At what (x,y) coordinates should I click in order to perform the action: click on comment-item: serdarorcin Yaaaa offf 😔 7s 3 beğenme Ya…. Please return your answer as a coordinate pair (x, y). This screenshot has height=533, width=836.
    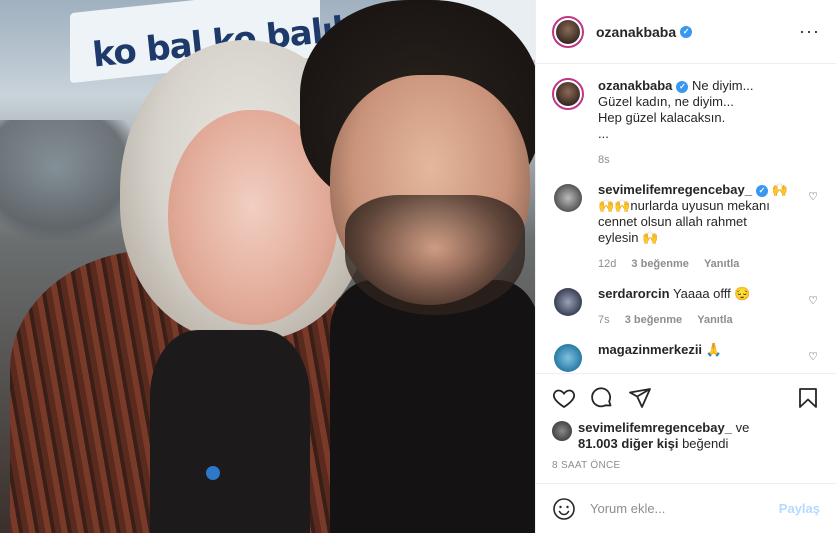
    Looking at the image, I should click on (686, 307).